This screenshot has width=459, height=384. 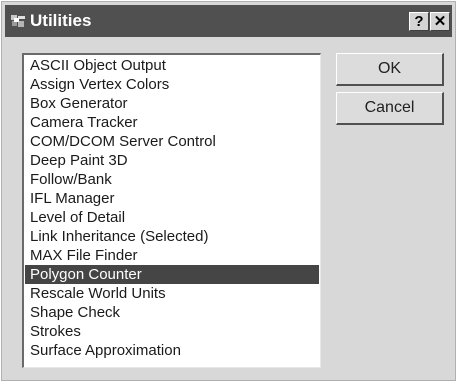 What do you see at coordinates (172, 255) in the screenshot?
I see `list-item: MAX File Finder` at bounding box center [172, 255].